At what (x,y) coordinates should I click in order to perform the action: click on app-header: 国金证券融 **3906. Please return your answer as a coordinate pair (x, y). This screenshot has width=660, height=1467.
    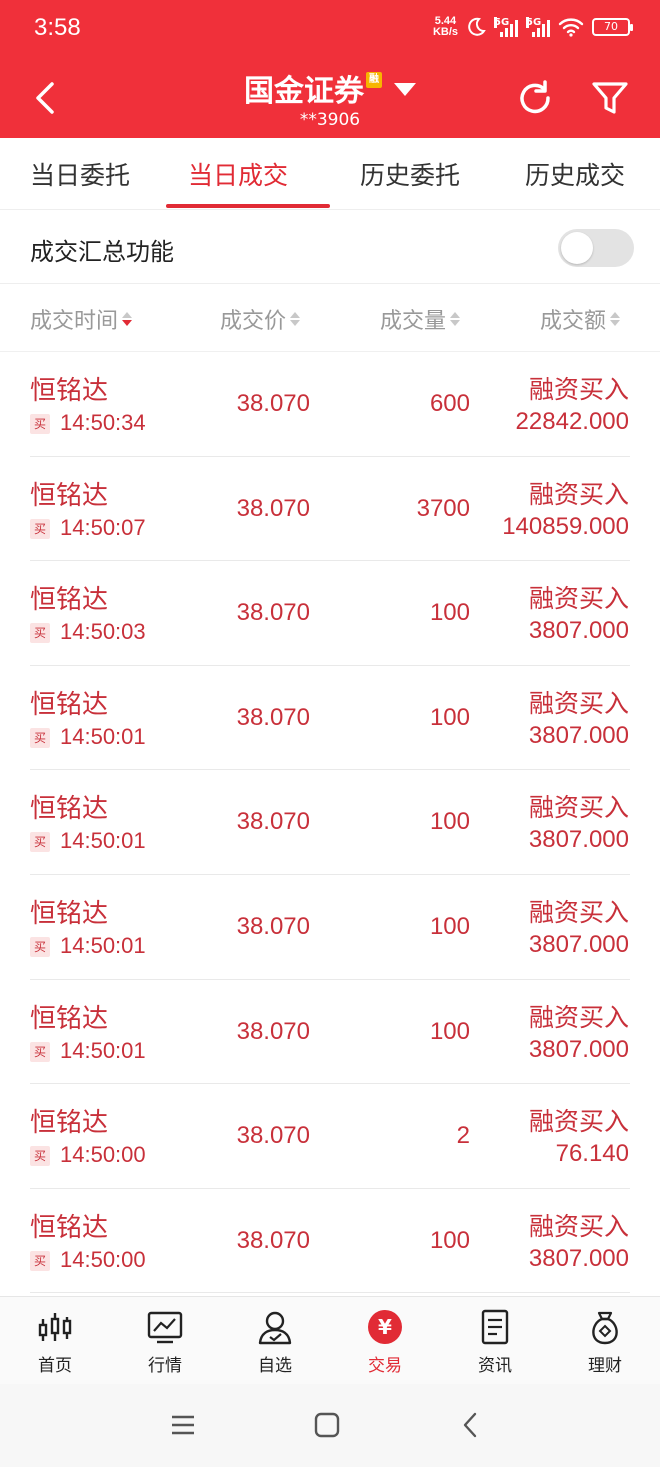
    Looking at the image, I should click on (330, 100).